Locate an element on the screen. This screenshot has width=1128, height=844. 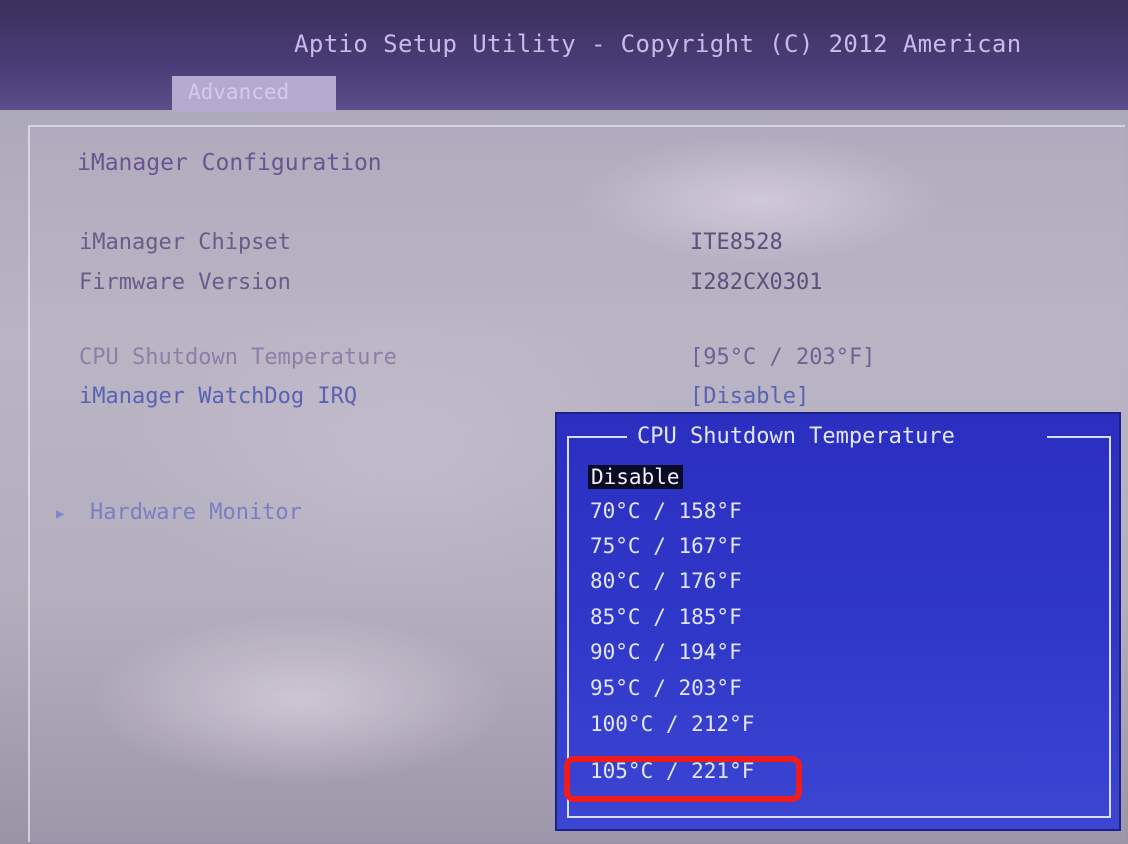
option-75c: 75°C / 167°F is located at coordinates (666, 546).